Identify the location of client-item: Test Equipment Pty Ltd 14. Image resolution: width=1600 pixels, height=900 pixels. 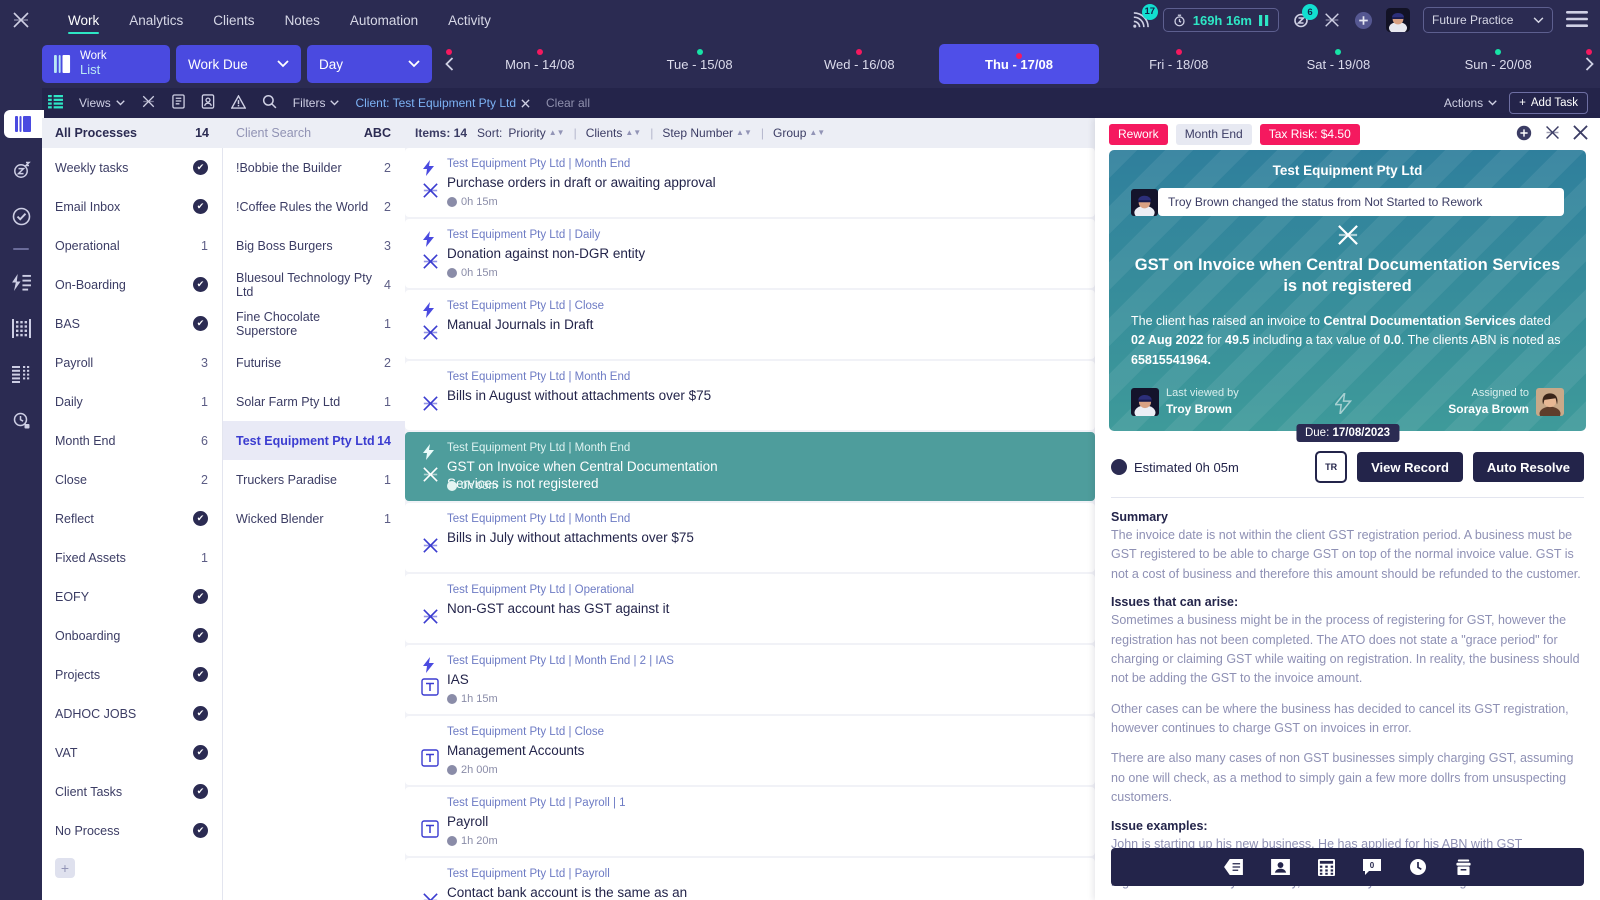
(314, 440).